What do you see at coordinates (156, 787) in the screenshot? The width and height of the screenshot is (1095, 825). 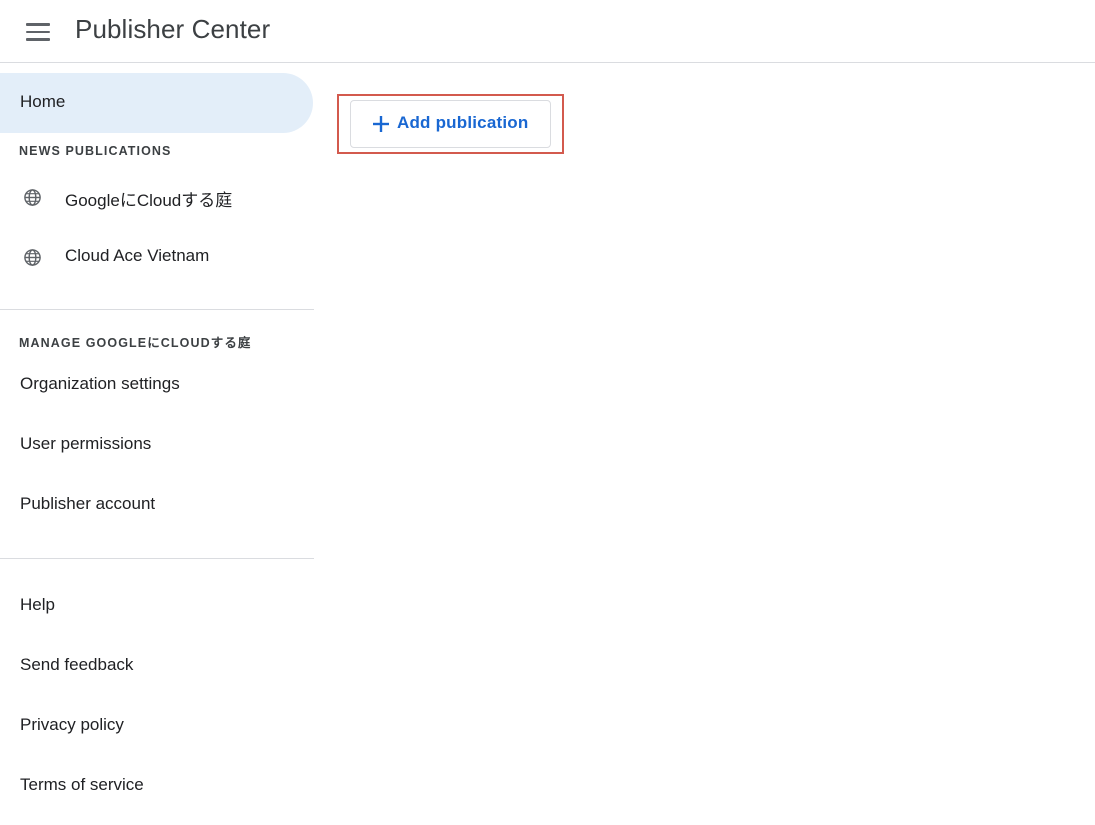 I see `sidebar-item-terms-of-service: Terms of service` at bounding box center [156, 787].